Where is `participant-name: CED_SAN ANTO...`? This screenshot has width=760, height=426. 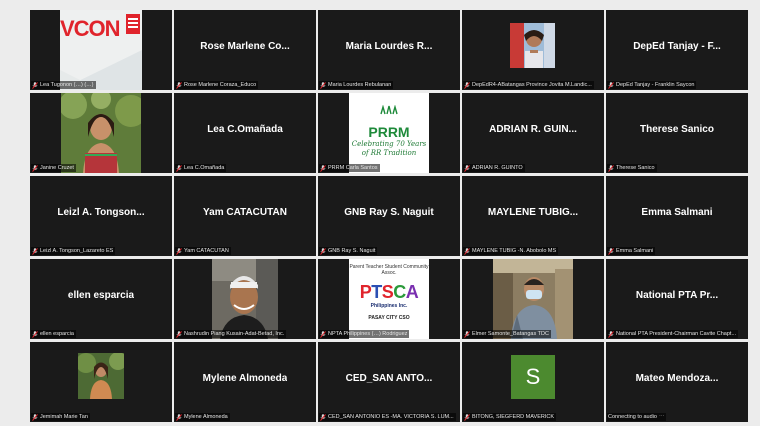
participant-name: CED_SAN ANTO... is located at coordinates (389, 378).